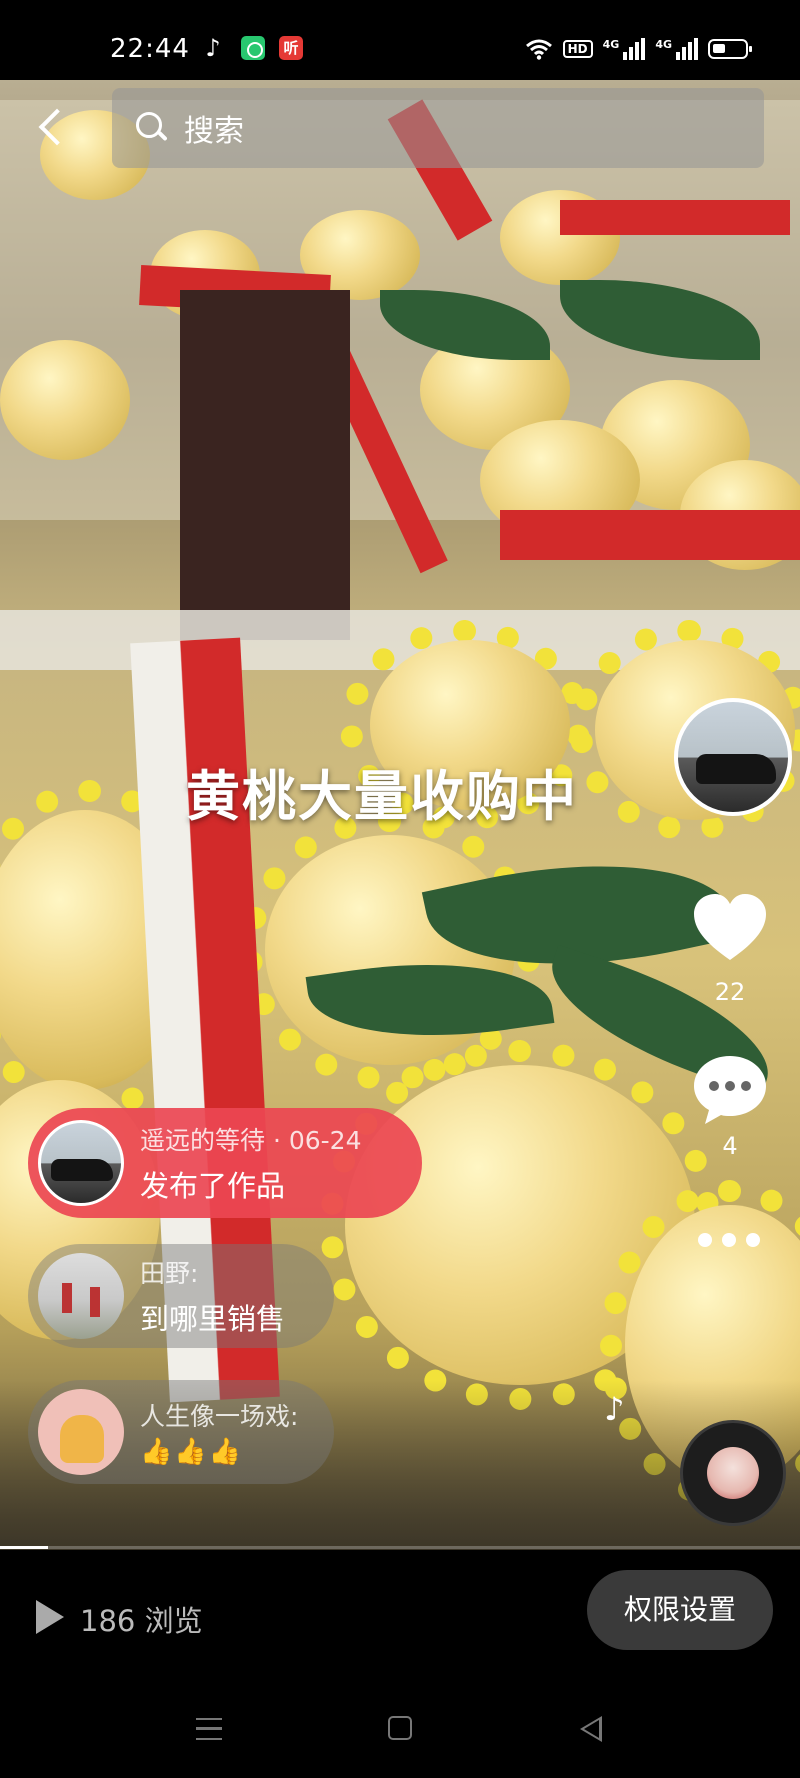 This screenshot has height=1778, width=800. What do you see at coordinates (181, 1296) in the screenshot?
I see `comment-bubble: 田野: 到哪里销售` at bounding box center [181, 1296].